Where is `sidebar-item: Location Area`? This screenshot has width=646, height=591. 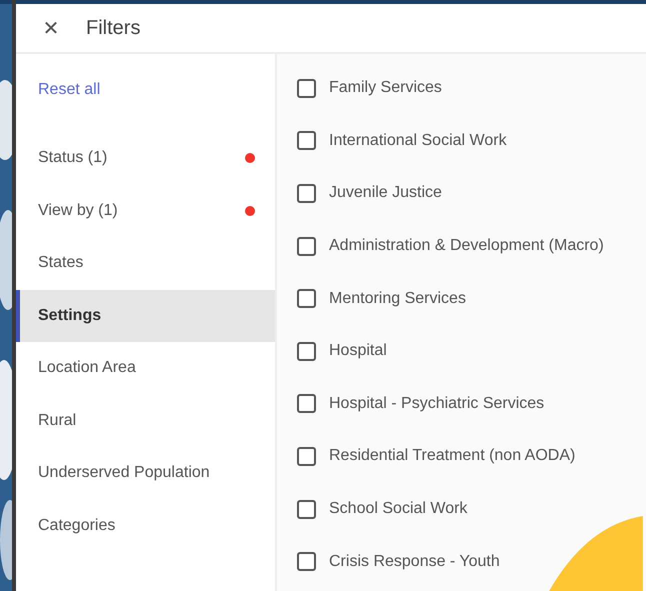
sidebar-item: Location Area is located at coordinates (145, 368).